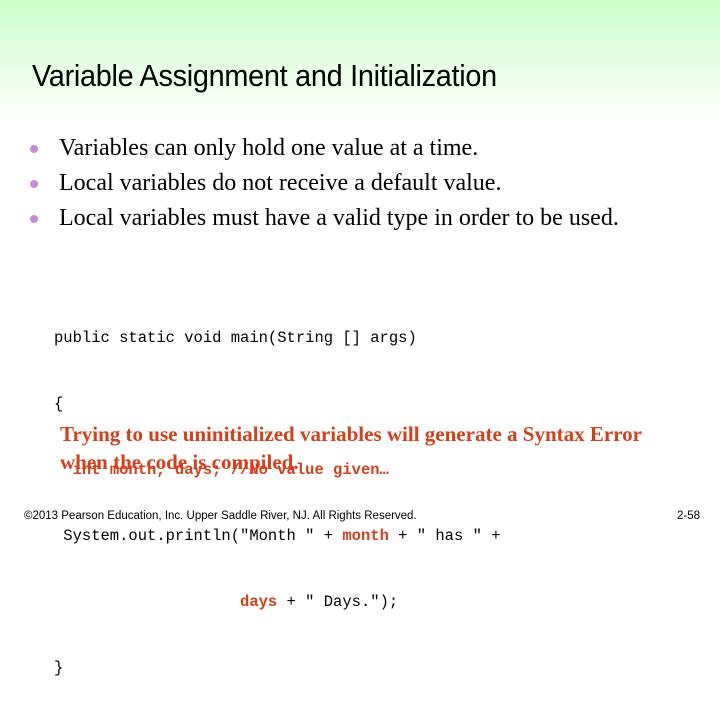 The width and height of the screenshot is (720, 701). I want to click on code-line: days + " Days.");, so click(277, 602).